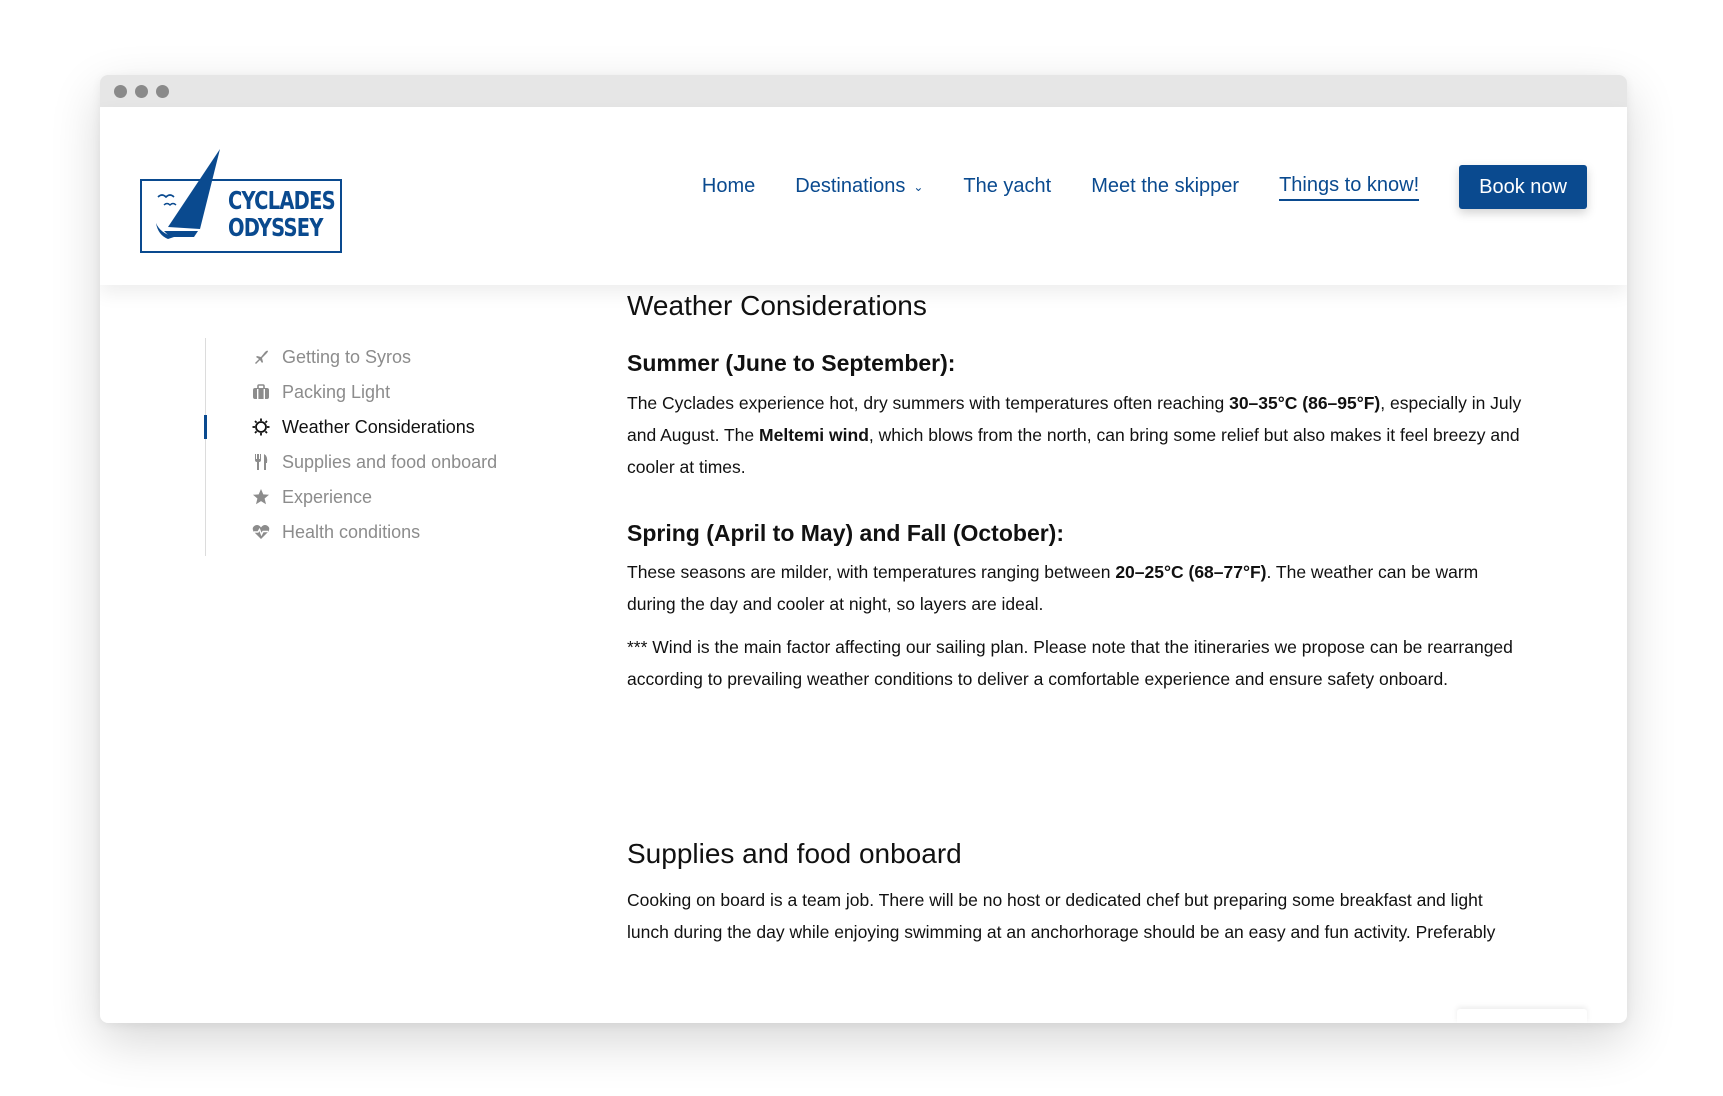  I want to click on window-titlebar, so click(863, 91).